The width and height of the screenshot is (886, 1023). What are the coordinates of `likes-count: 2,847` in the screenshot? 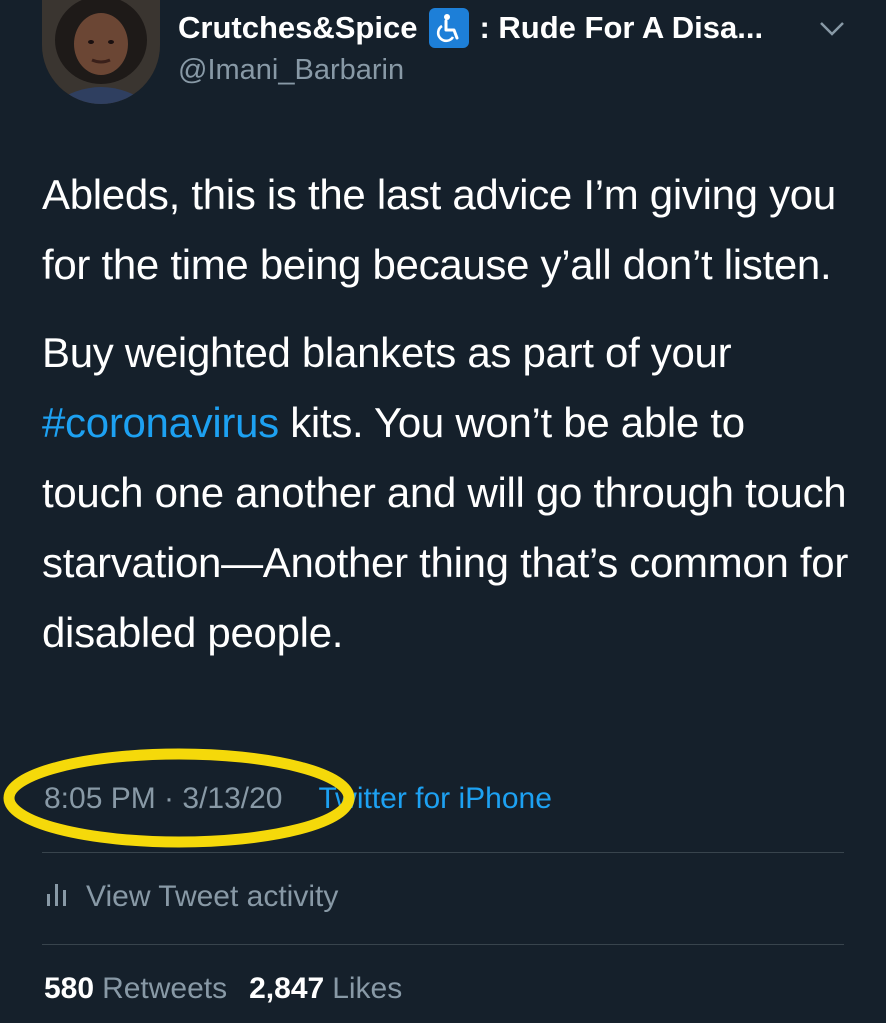 It's located at (286, 989).